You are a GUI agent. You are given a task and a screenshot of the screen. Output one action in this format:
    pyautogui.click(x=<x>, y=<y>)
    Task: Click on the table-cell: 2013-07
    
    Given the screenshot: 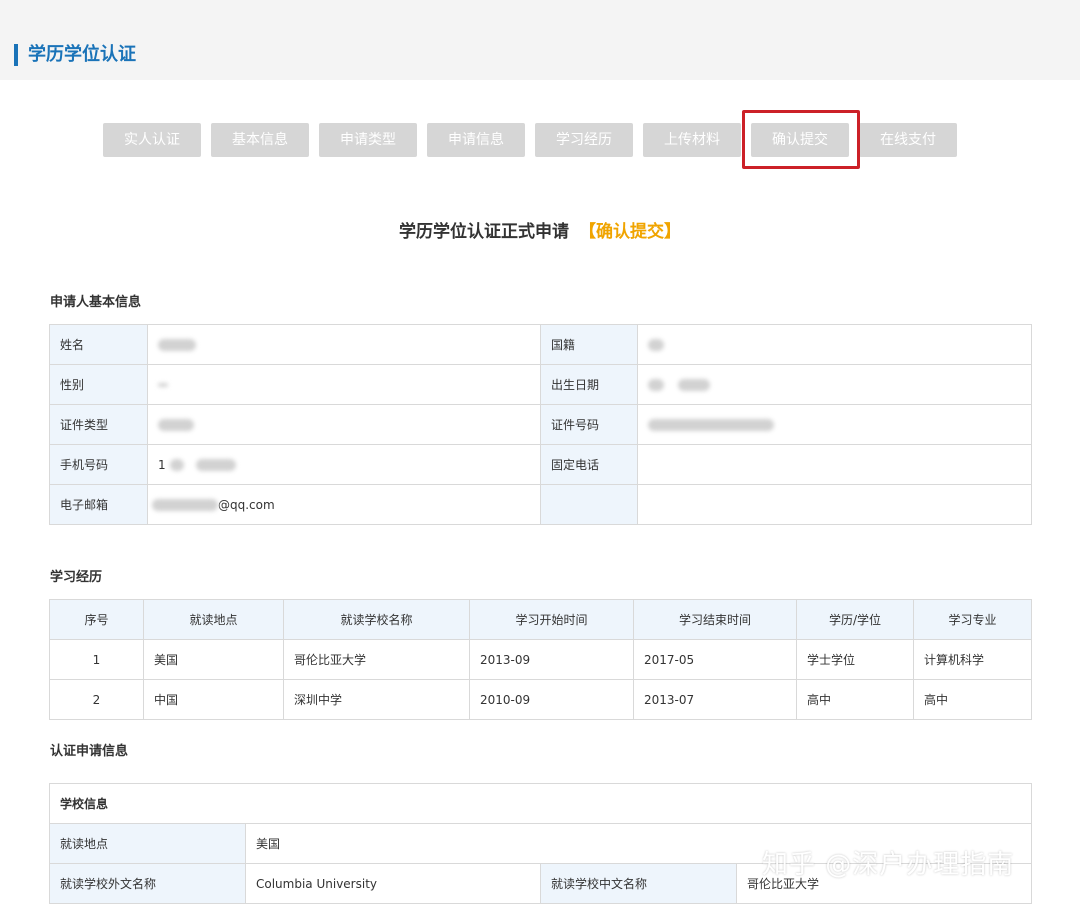 What is the action you would take?
    pyautogui.click(x=715, y=699)
    